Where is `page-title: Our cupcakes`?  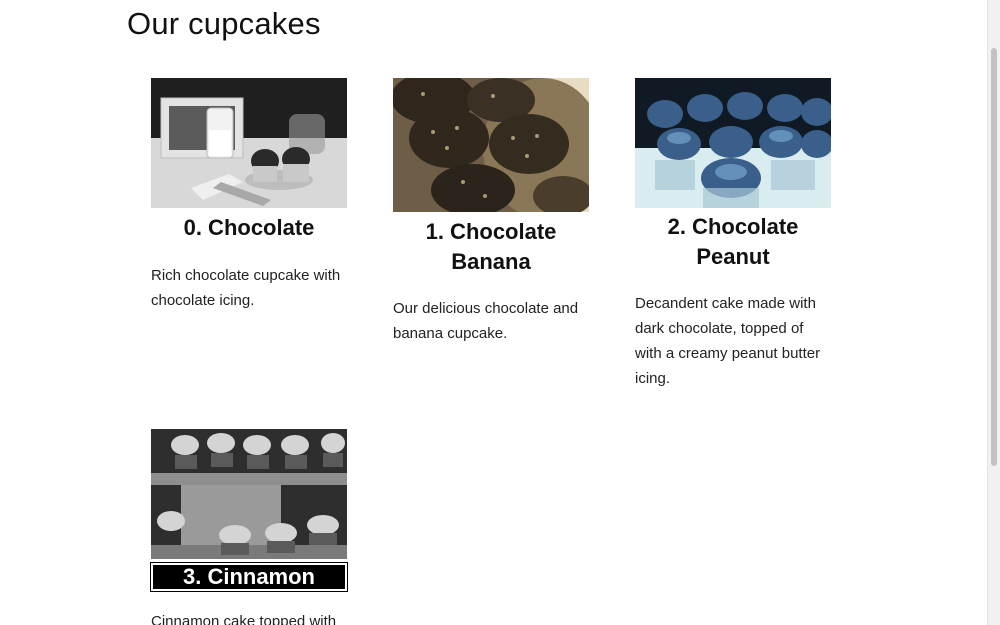
page-title: Our cupcakes is located at coordinates (224, 23).